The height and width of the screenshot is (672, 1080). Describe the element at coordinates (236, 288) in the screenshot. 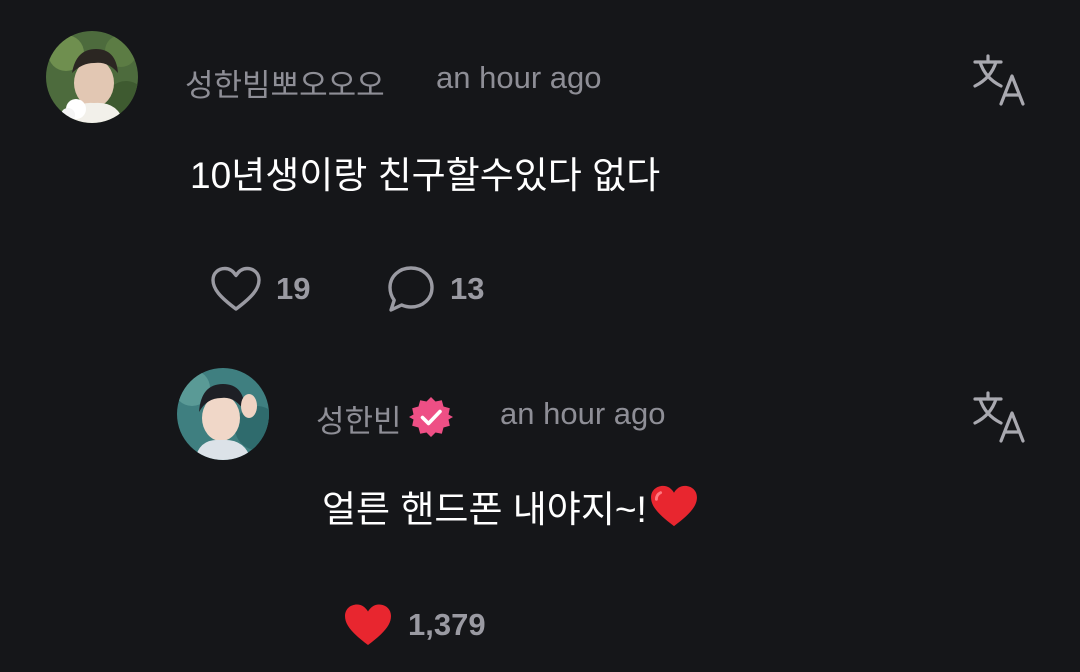

I see `heart-outline-icon` at that location.